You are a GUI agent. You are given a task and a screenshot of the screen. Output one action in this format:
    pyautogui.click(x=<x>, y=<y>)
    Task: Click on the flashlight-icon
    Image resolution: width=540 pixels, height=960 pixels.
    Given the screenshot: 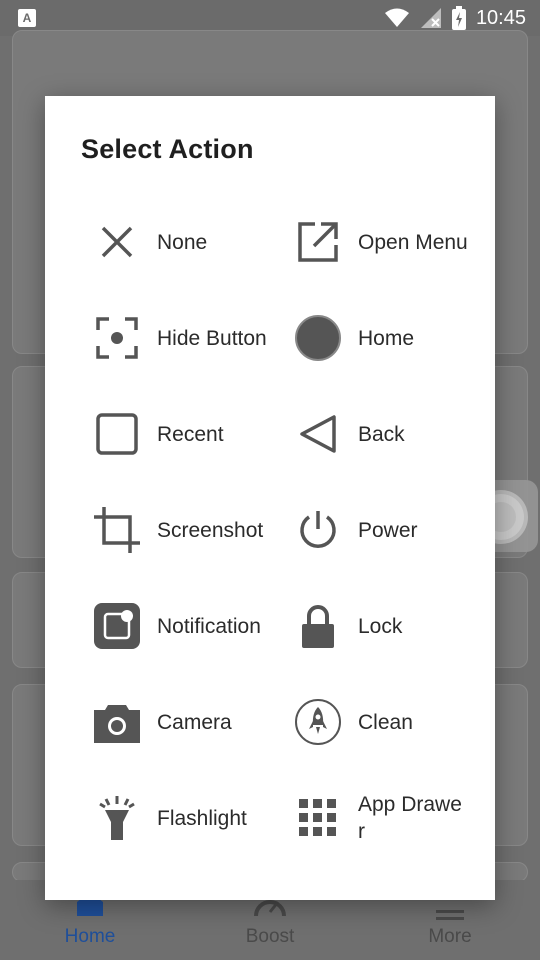 What is the action you would take?
    pyautogui.click(x=117, y=818)
    